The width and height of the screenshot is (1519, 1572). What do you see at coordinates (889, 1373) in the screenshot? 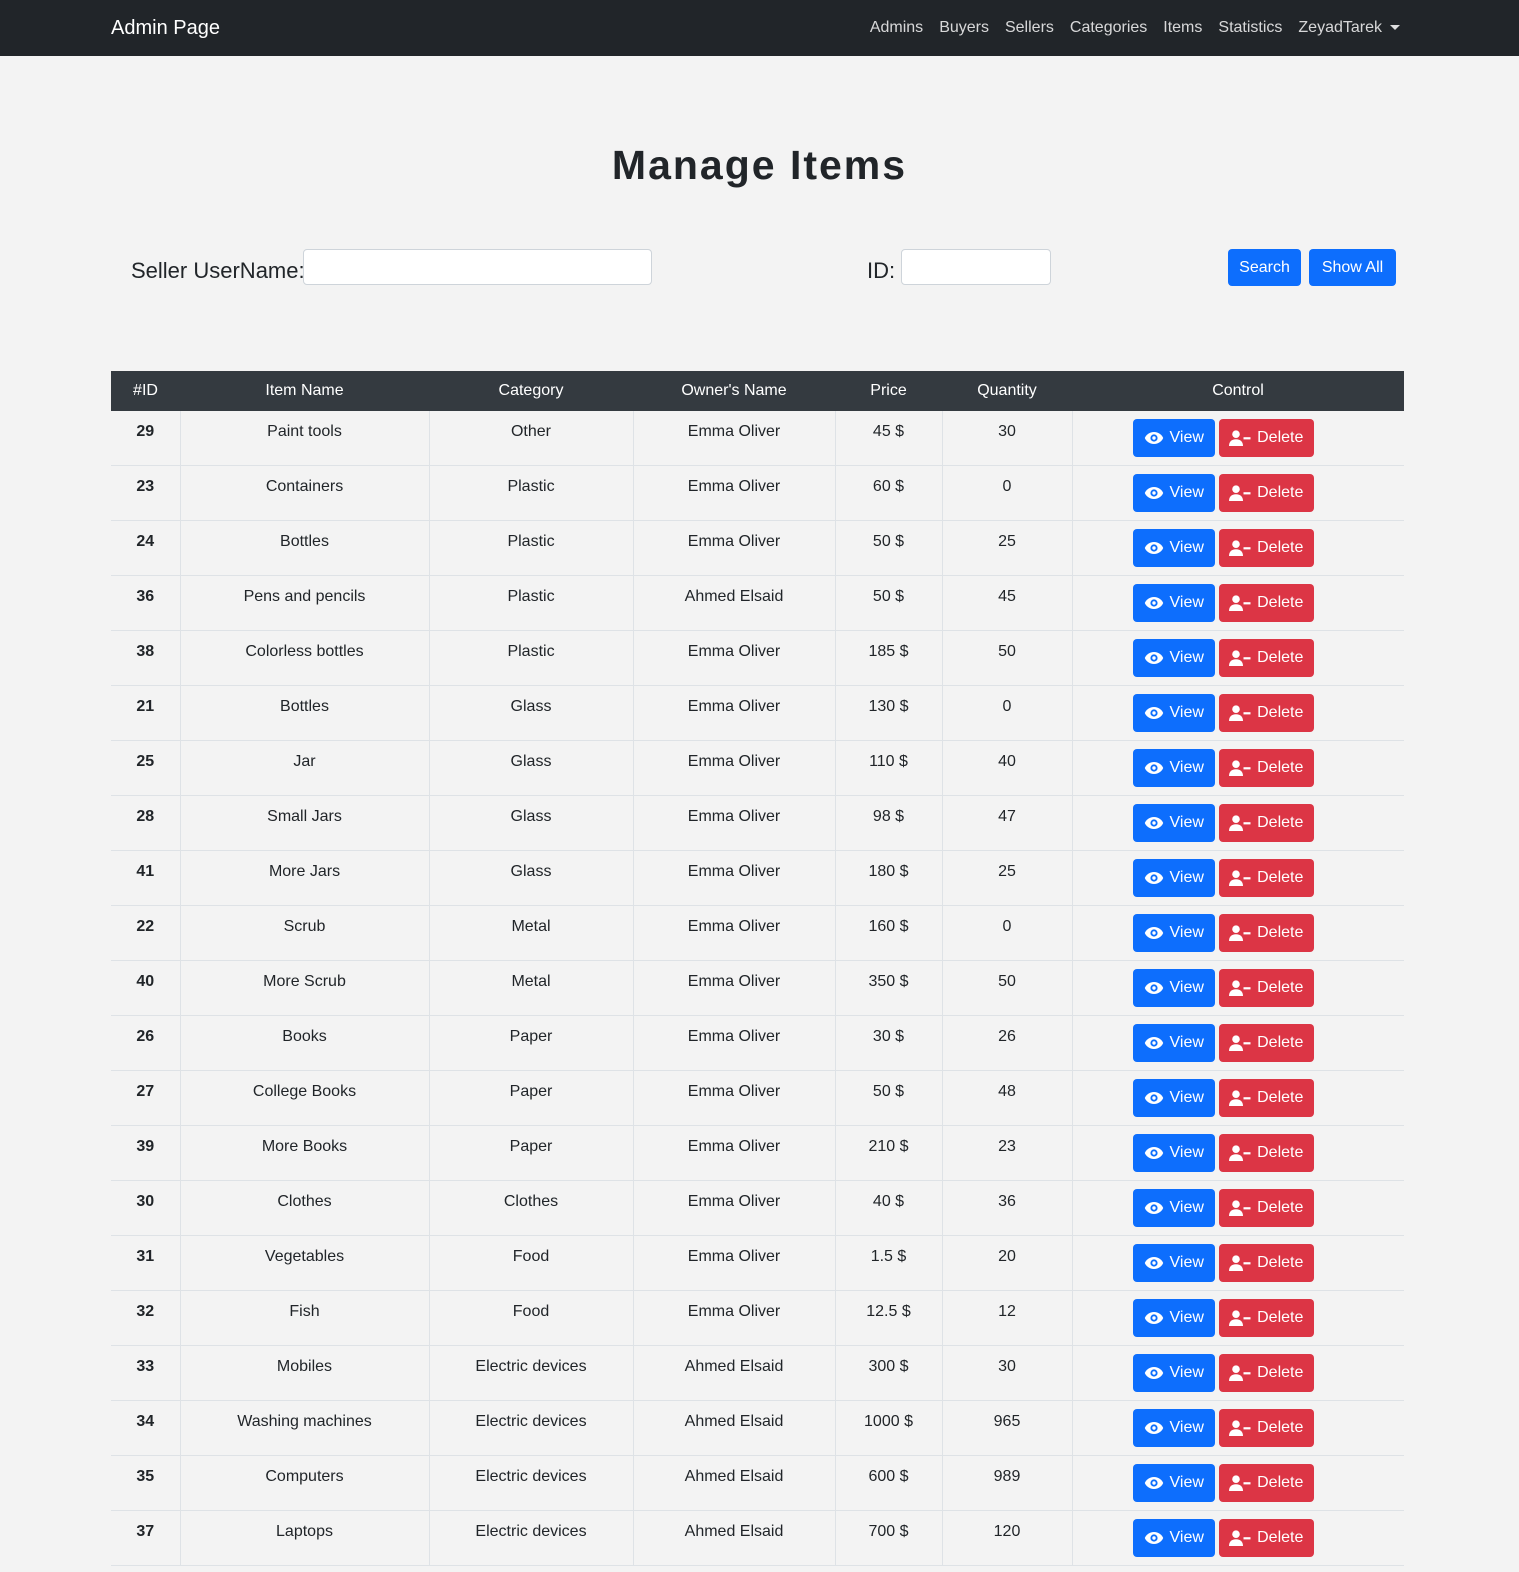
I see `cell-price: 300 $` at bounding box center [889, 1373].